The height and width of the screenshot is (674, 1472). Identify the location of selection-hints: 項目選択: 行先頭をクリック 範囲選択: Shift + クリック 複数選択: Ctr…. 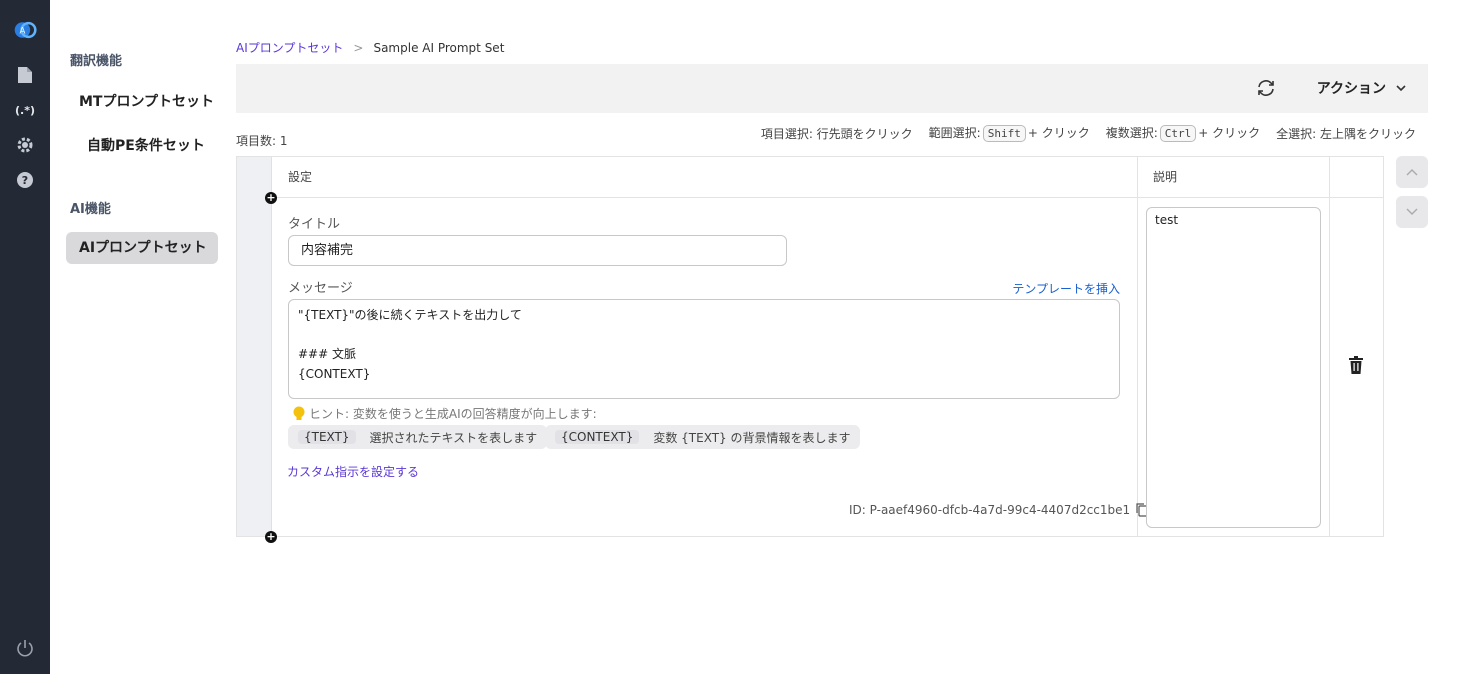
(1088, 133).